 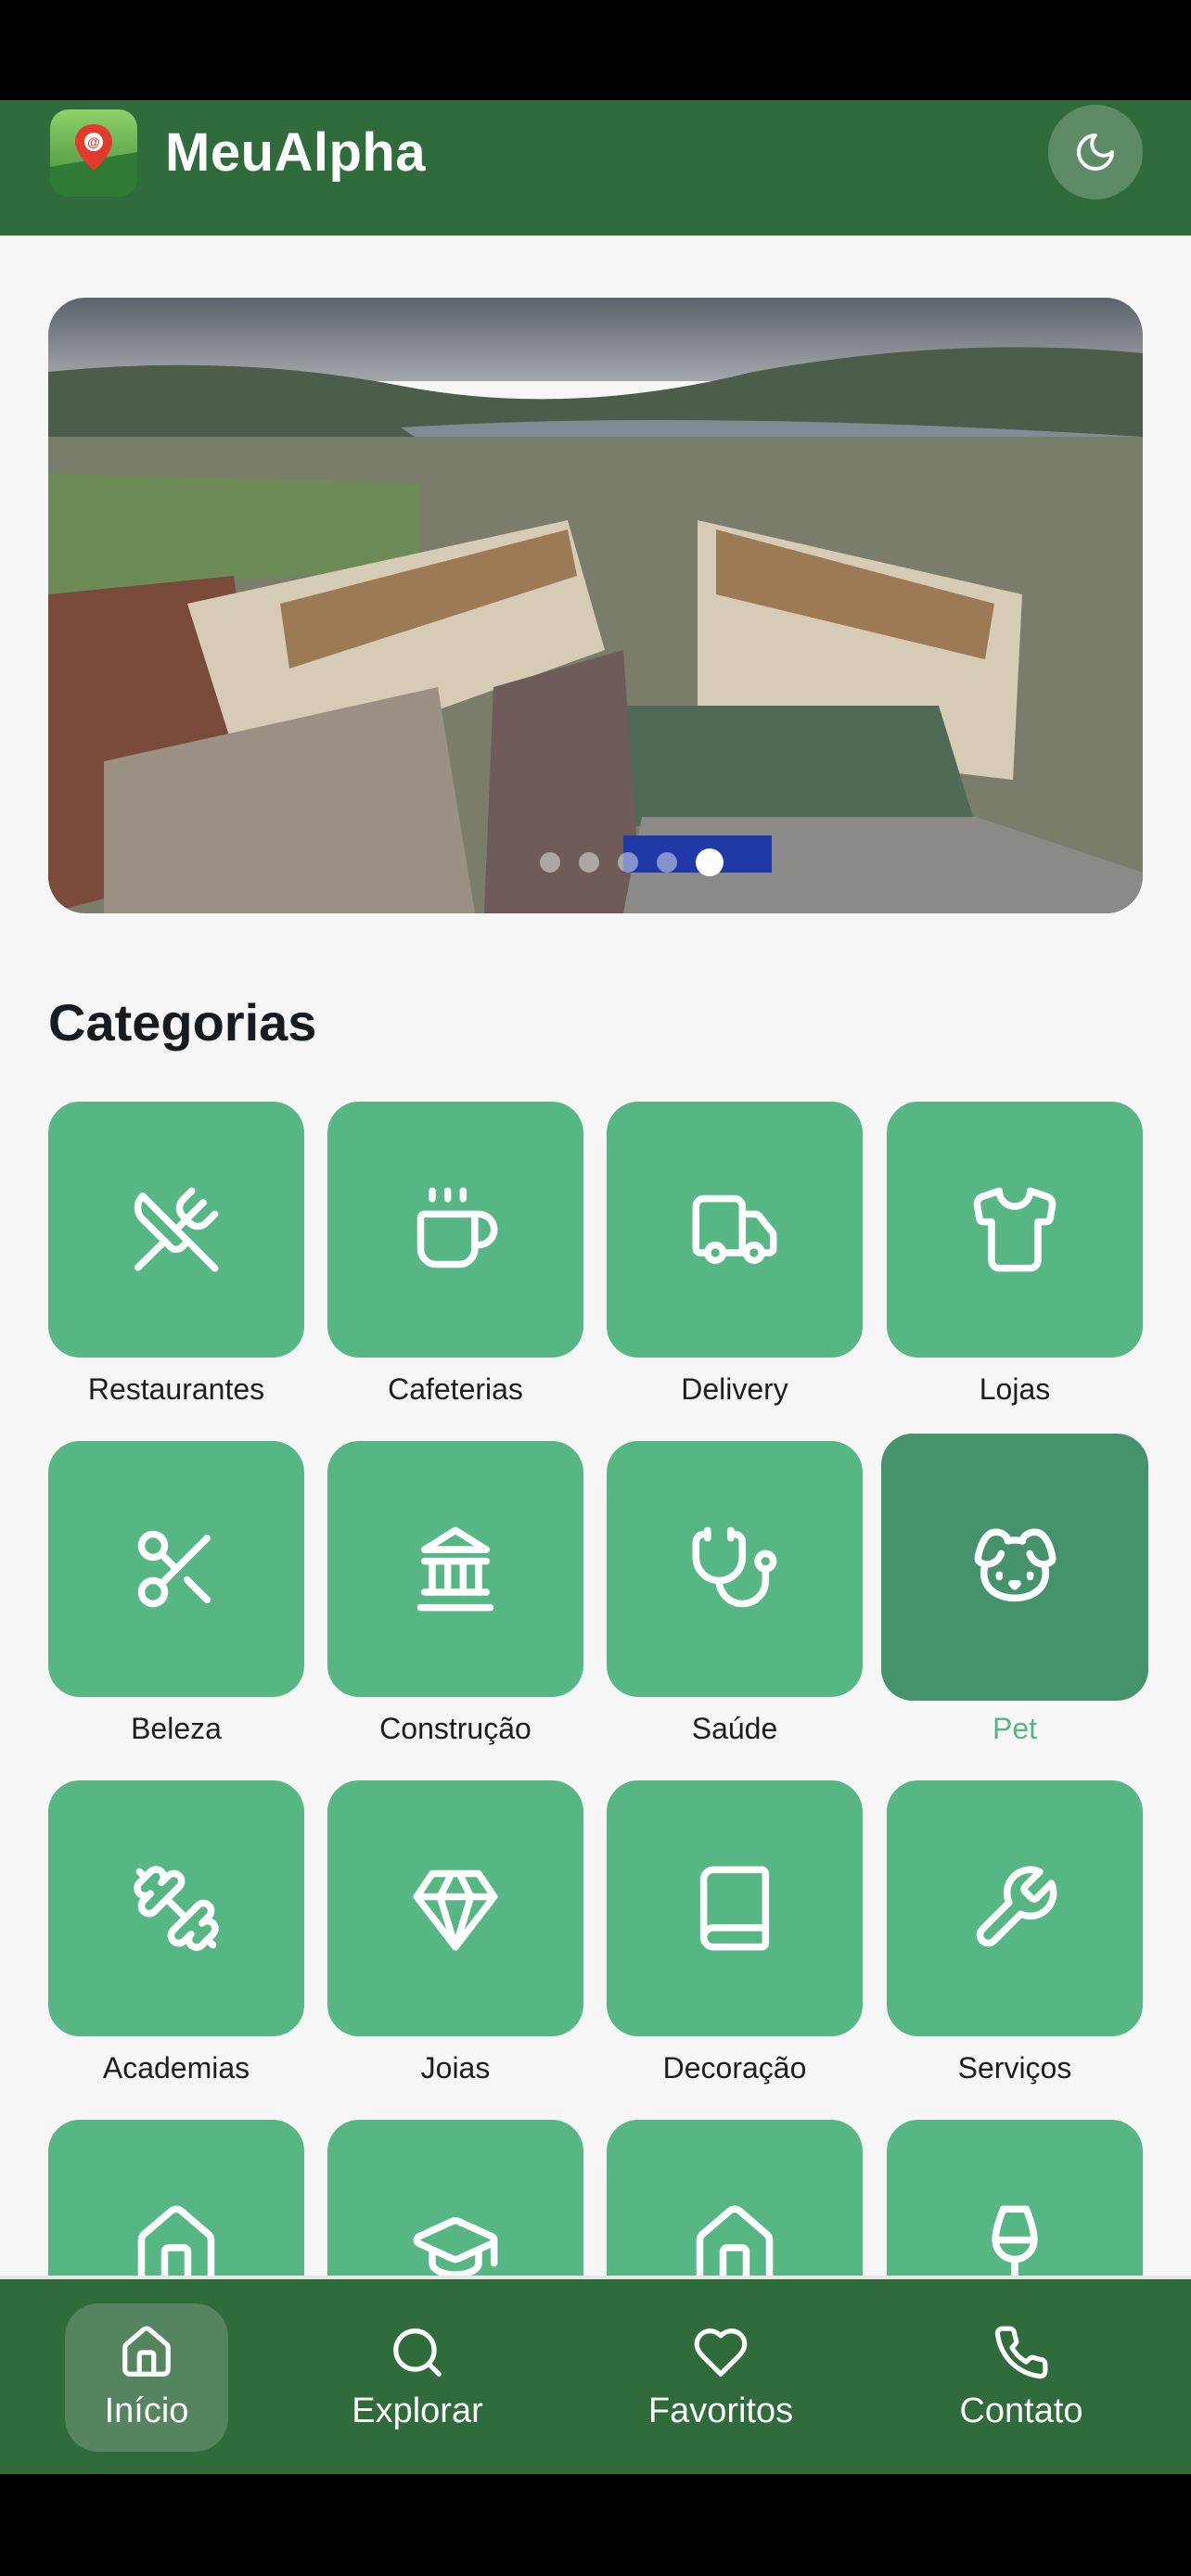 I want to click on bottom-navigation: Início Explorar Favoritos Contato, so click(x=595, y=2375).